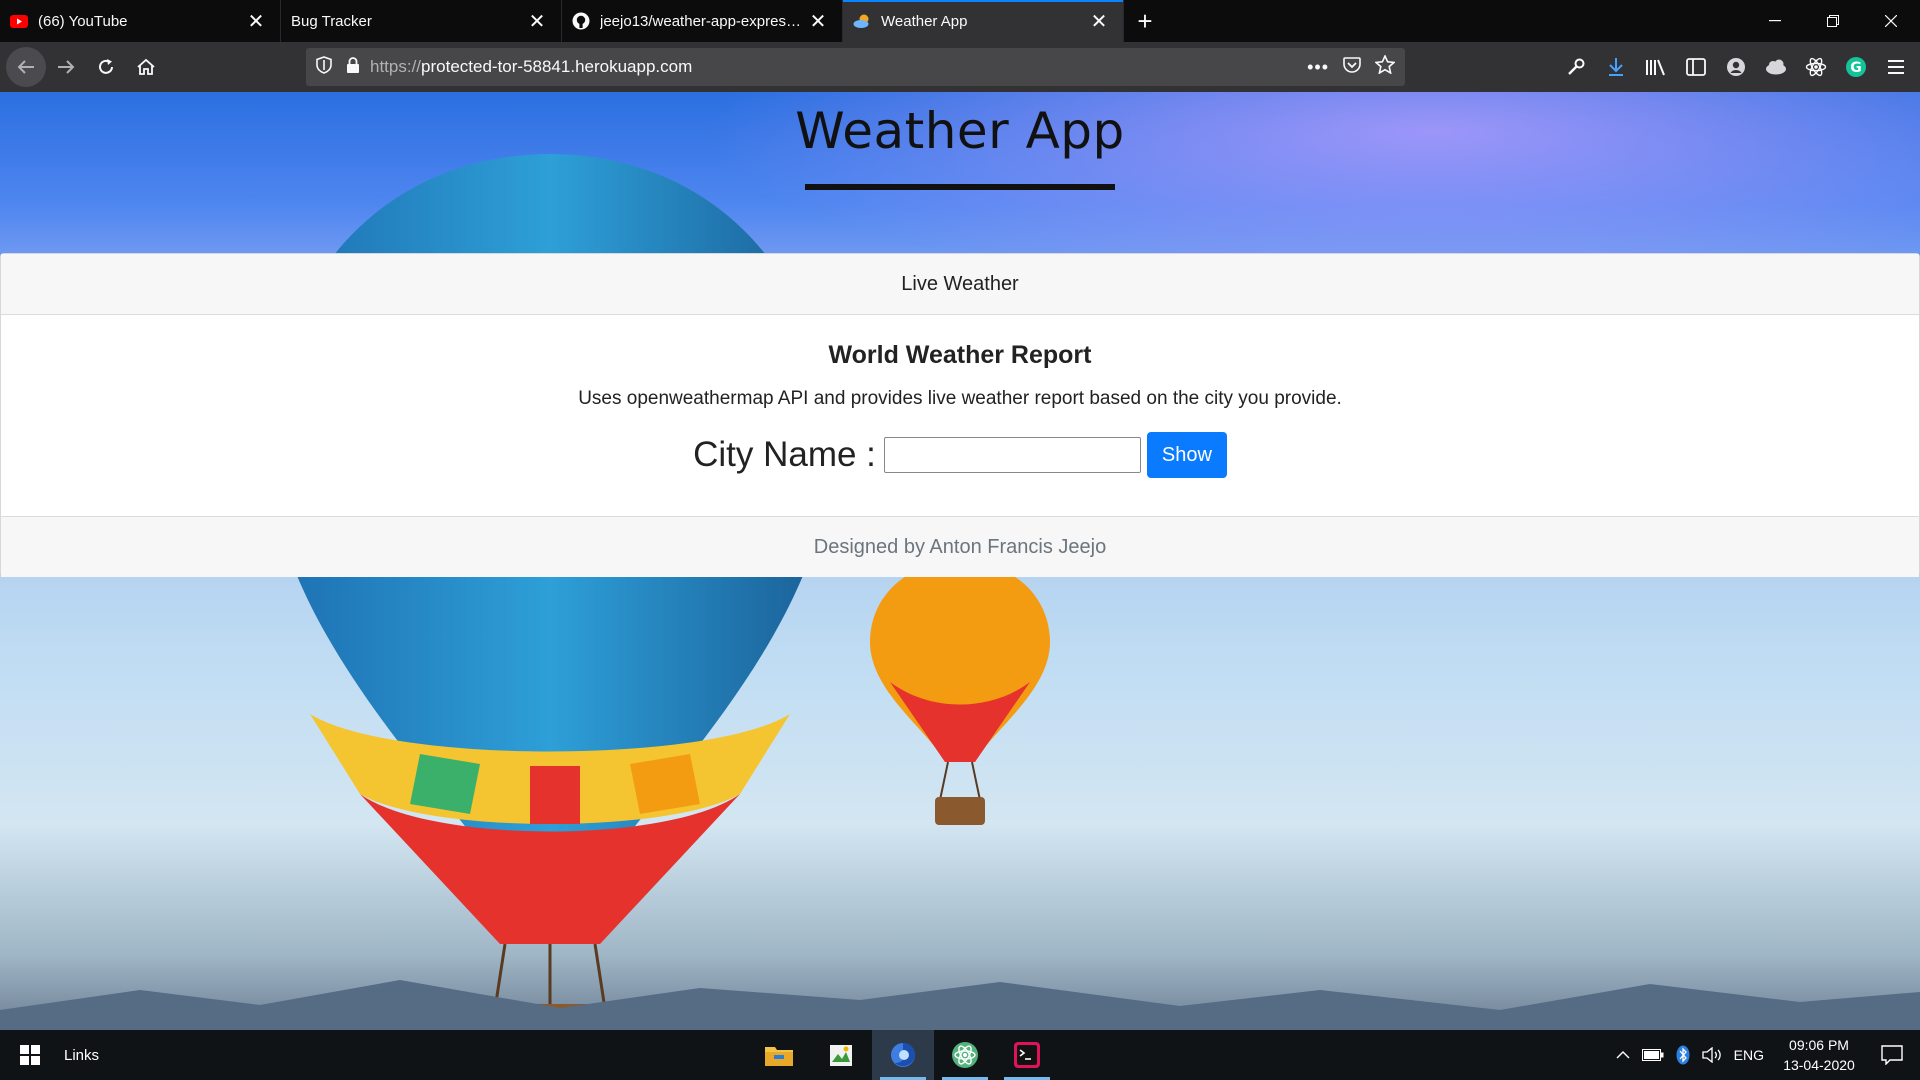  Describe the element at coordinates (1819, 1045) in the screenshot. I see `clock-time: 09:06 PM` at that location.